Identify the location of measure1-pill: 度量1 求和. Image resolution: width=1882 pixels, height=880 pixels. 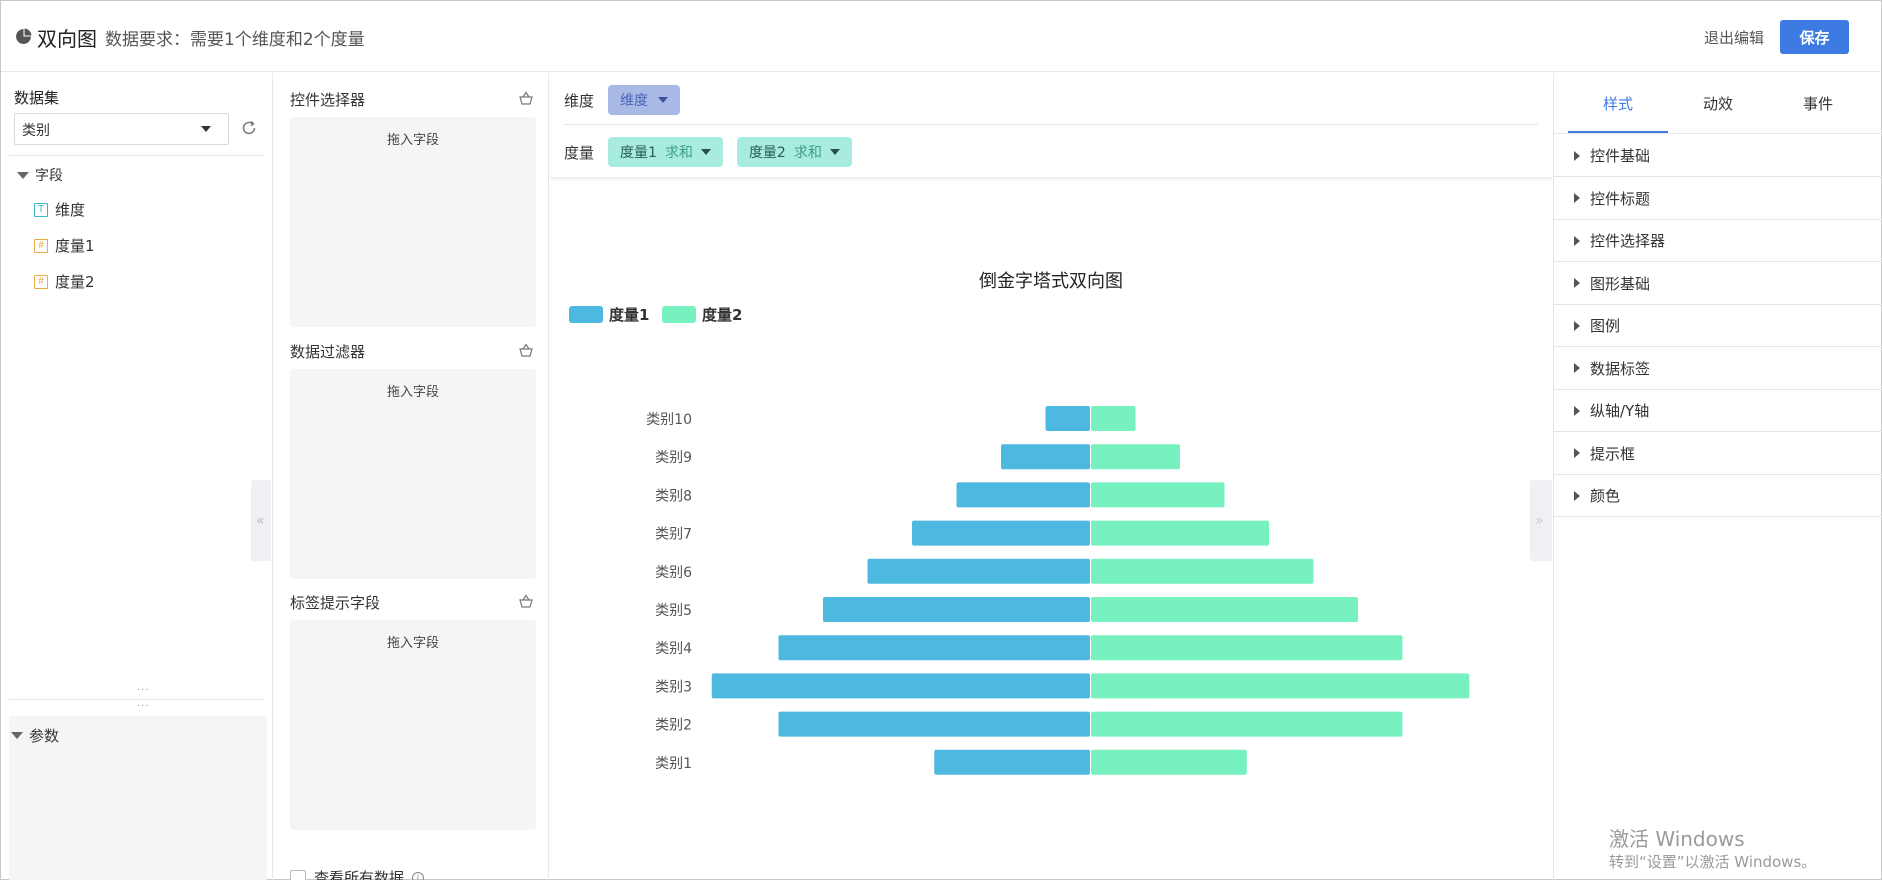
(665, 152).